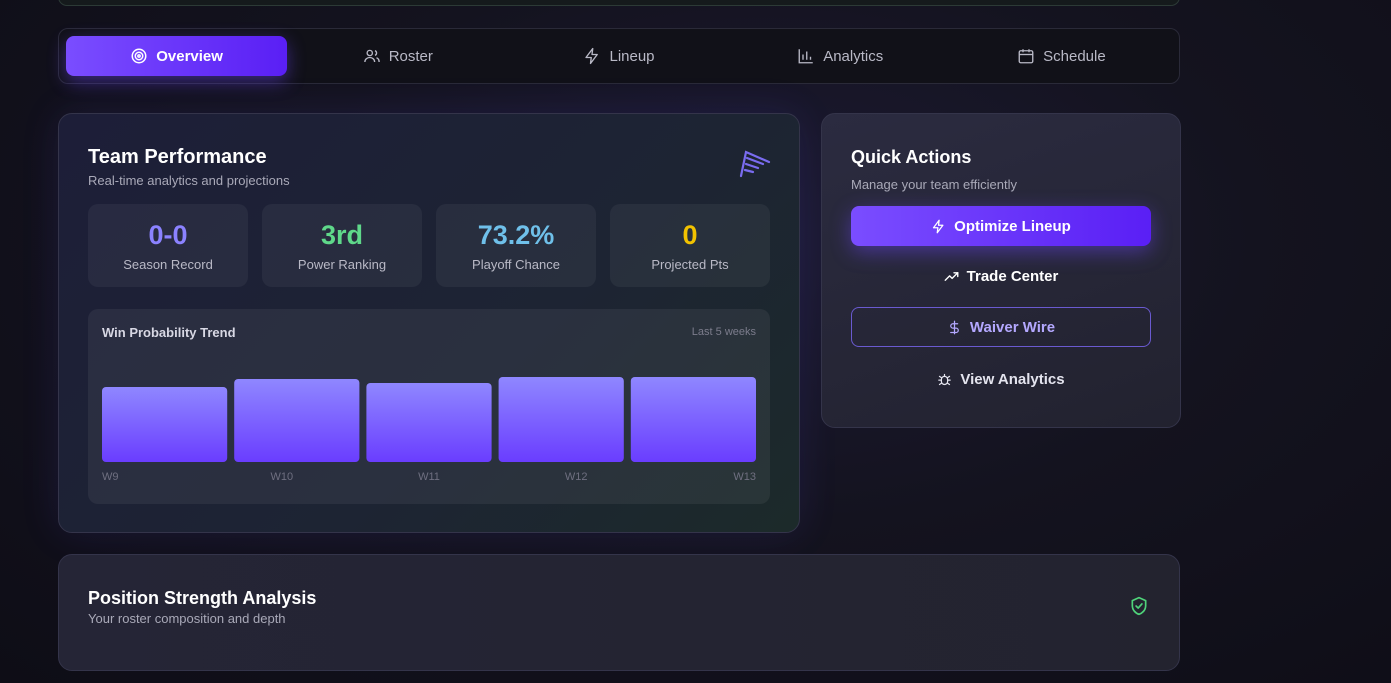 The image size is (1391, 683). I want to click on stat-value: 73.2%, so click(516, 234).